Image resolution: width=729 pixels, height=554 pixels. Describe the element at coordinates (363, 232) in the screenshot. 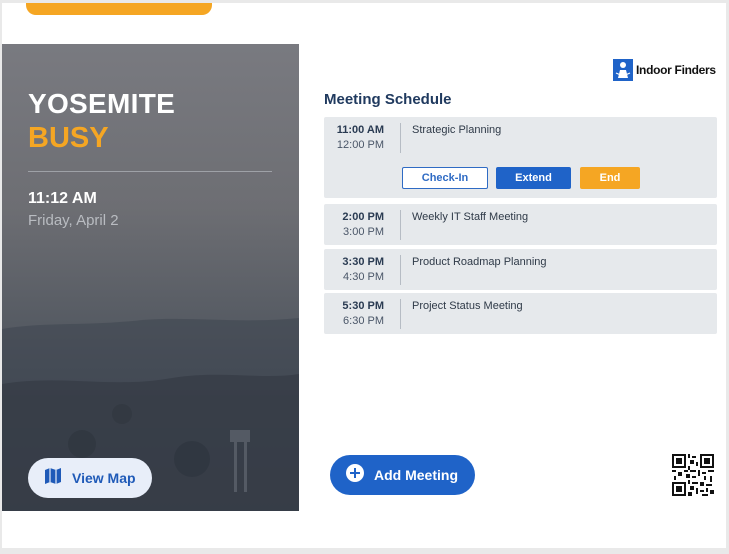

I see `meeting-end-time: 3:00 PM` at that location.